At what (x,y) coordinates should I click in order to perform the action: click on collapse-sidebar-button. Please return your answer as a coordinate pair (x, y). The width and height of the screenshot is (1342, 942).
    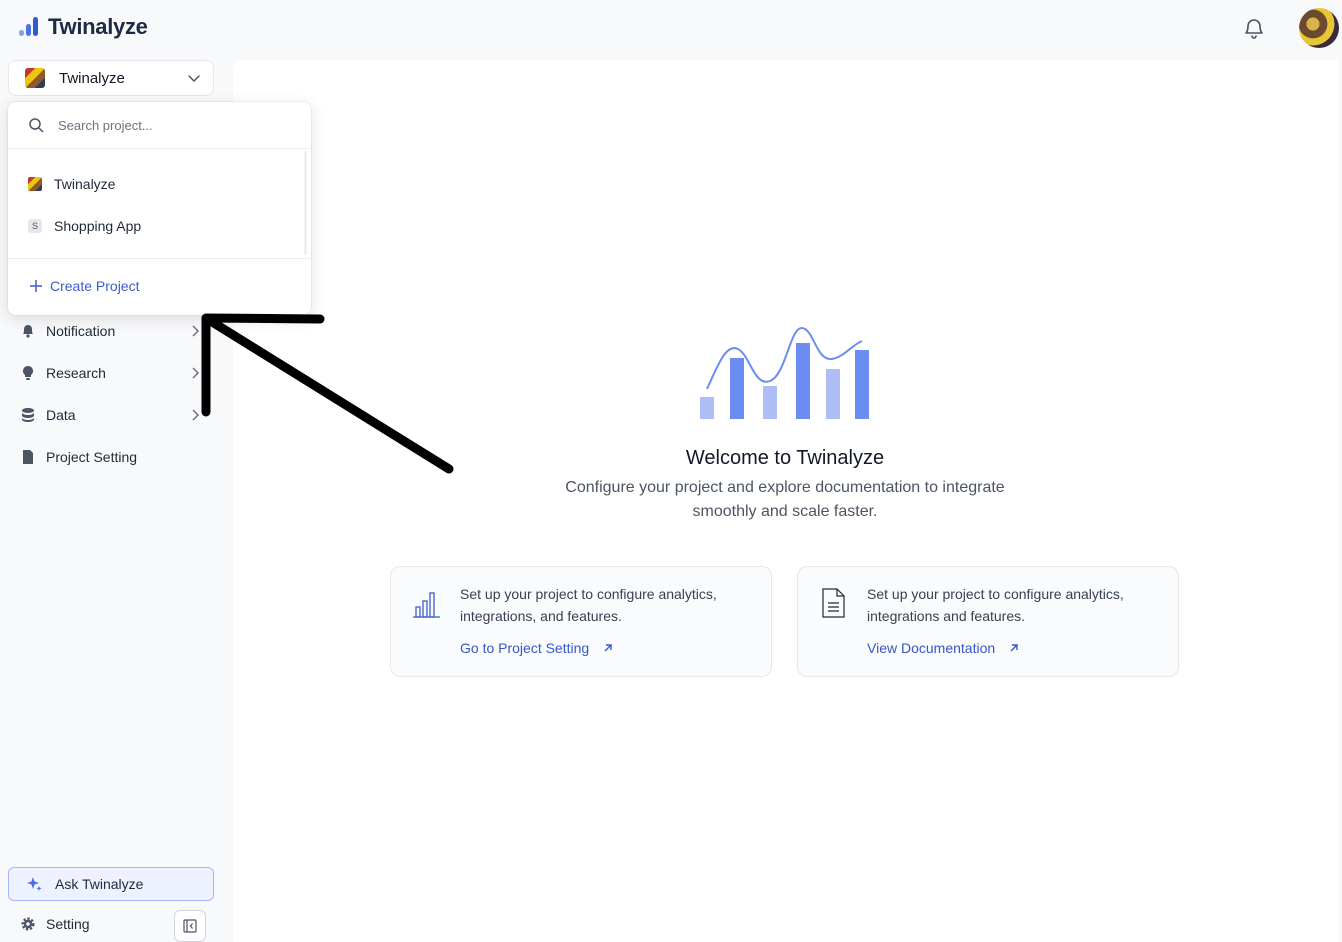
    Looking at the image, I should click on (190, 926).